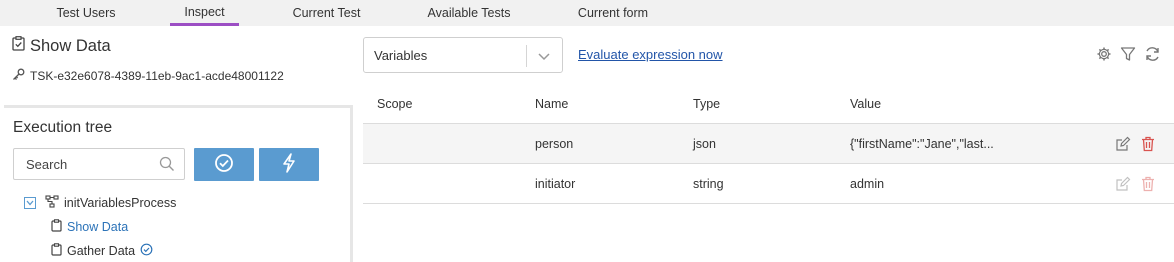 The height and width of the screenshot is (262, 1174). I want to click on task-title: Show Data, so click(61, 46).